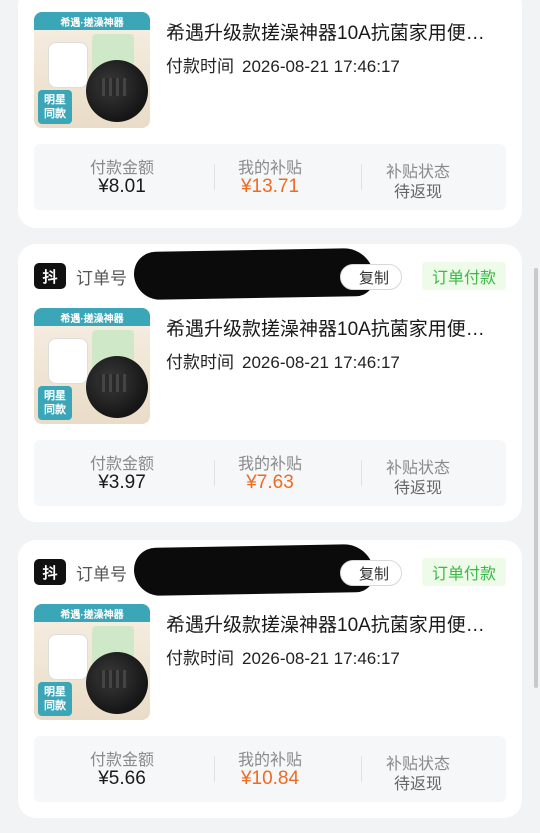 This screenshot has height=833, width=540. I want to click on amount-value: ¥8.01, so click(122, 186).